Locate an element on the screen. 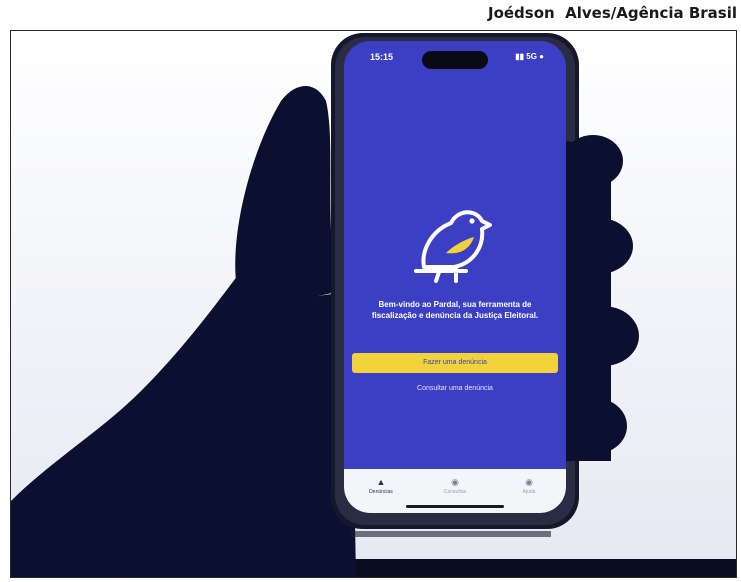 The height and width of the screenshot is (582, 741). status-bar: 15:15 ▮▮ 5G ● is located at coordinates (455, 59).